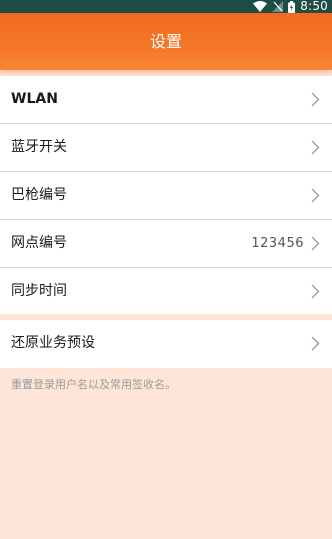 This screenshot has width=332, height=539. Describe the element at coordinates (39, 291) in the screenshot. I see `settings-item-label: 同步时间` at that location.